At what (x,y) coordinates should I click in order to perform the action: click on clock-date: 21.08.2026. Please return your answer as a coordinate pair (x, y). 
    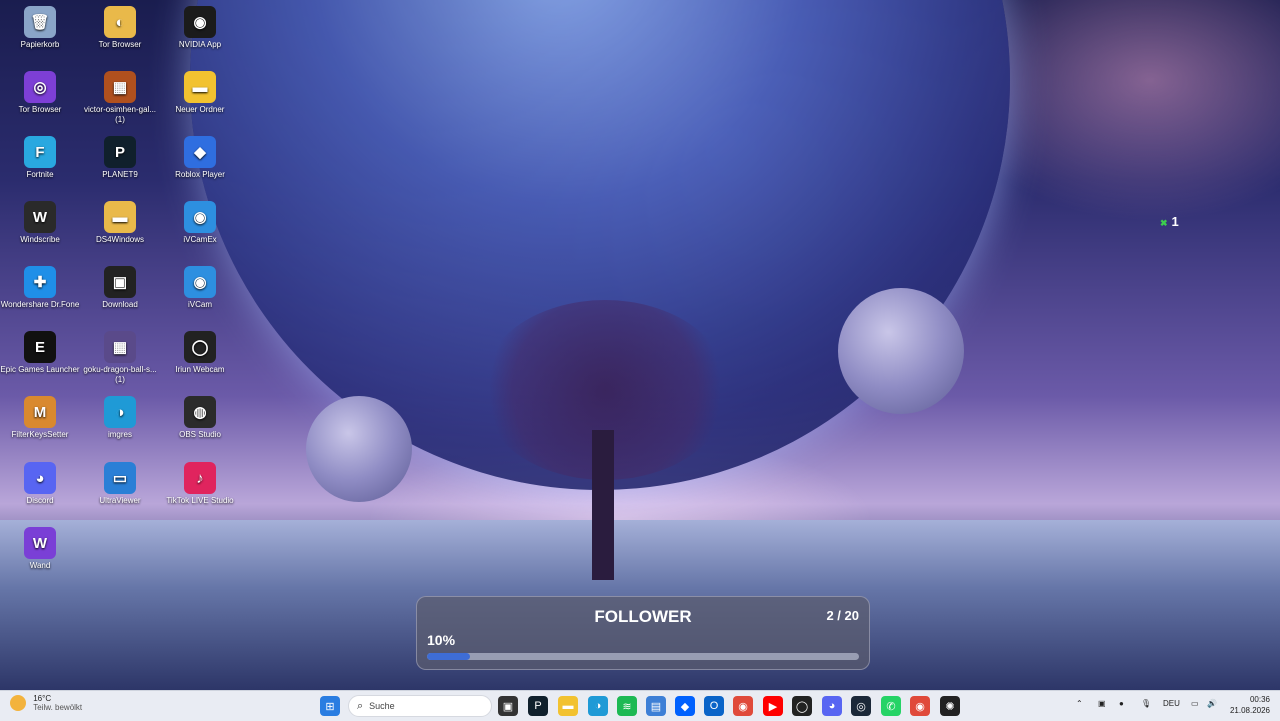
    Looking at the image, I should click on (1249, 710).